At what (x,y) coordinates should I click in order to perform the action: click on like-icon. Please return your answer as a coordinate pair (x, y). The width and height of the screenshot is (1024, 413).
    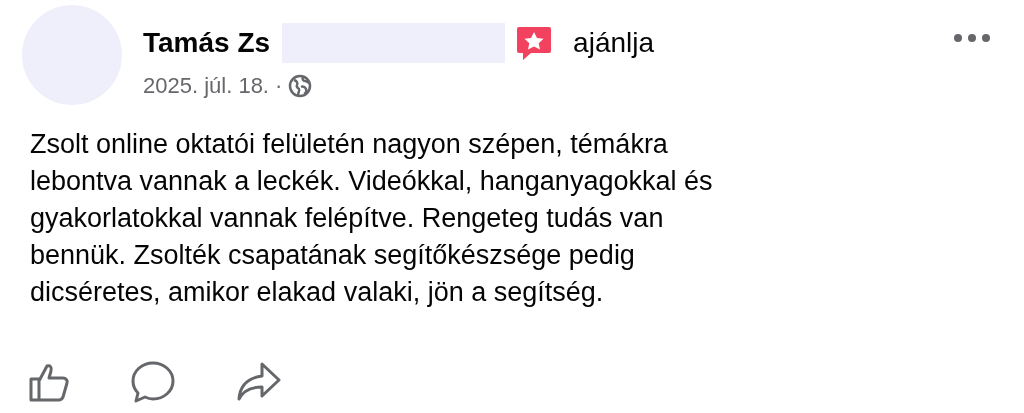
    Looking at the image, I should click on (49, 382).